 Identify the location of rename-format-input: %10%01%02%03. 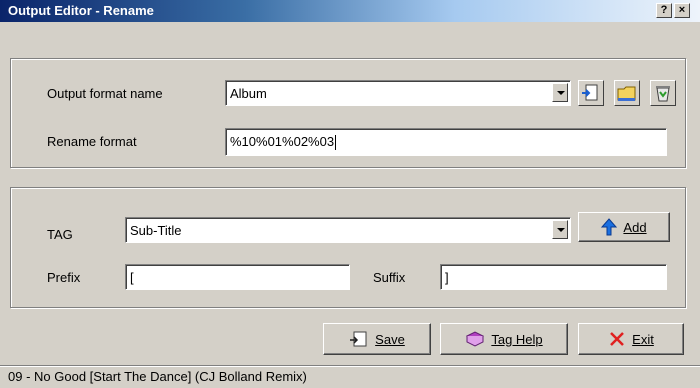
(446, 142).